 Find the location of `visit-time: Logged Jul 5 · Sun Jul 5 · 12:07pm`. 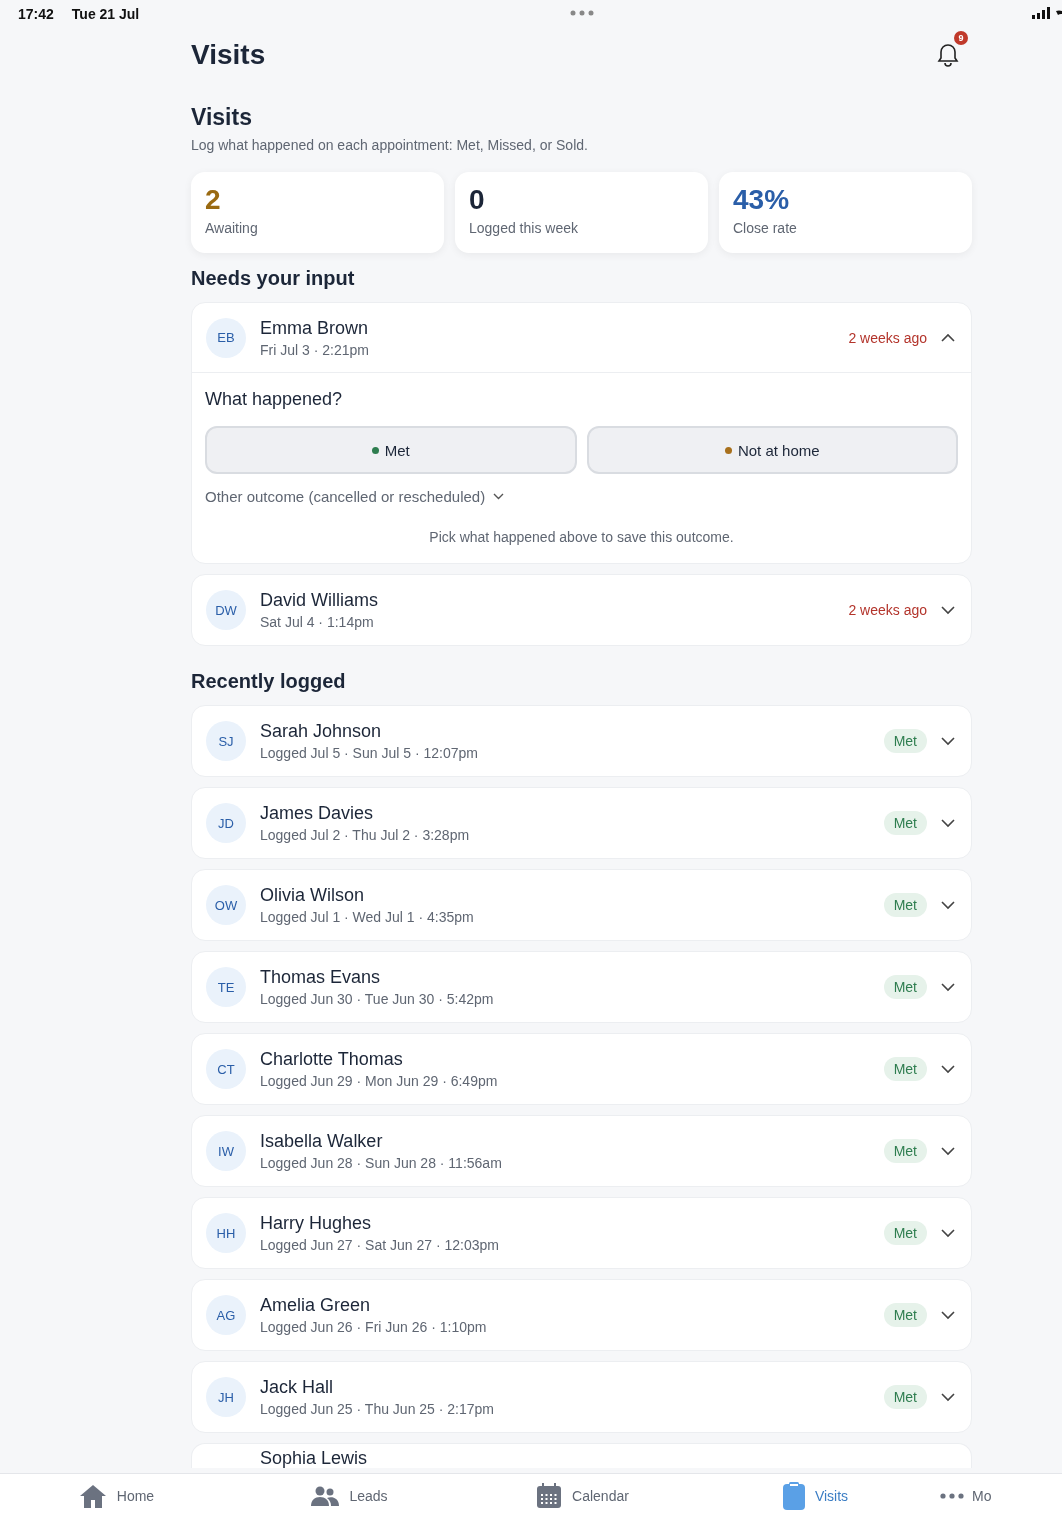

visit-time: Logged Jul 5 · Sun Jul 5 · 12:07pm is located at coordinates (369, 753).